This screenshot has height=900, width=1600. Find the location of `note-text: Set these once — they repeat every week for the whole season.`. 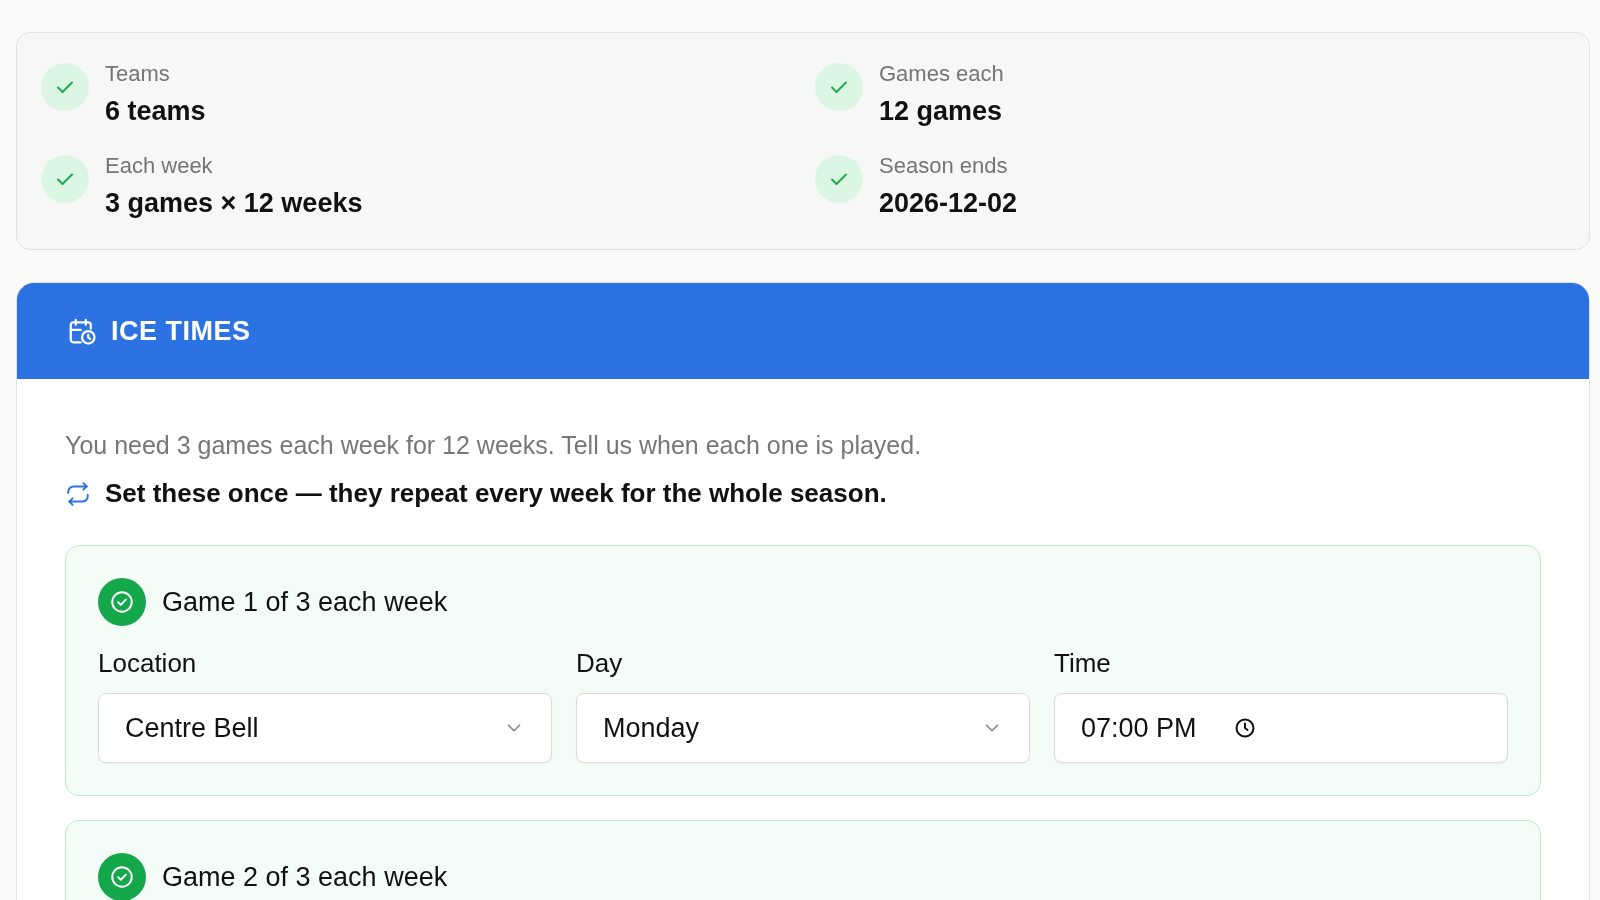

note-text: Set these once — they repeat every week for the whole season. is located at coordinates (496, 493).